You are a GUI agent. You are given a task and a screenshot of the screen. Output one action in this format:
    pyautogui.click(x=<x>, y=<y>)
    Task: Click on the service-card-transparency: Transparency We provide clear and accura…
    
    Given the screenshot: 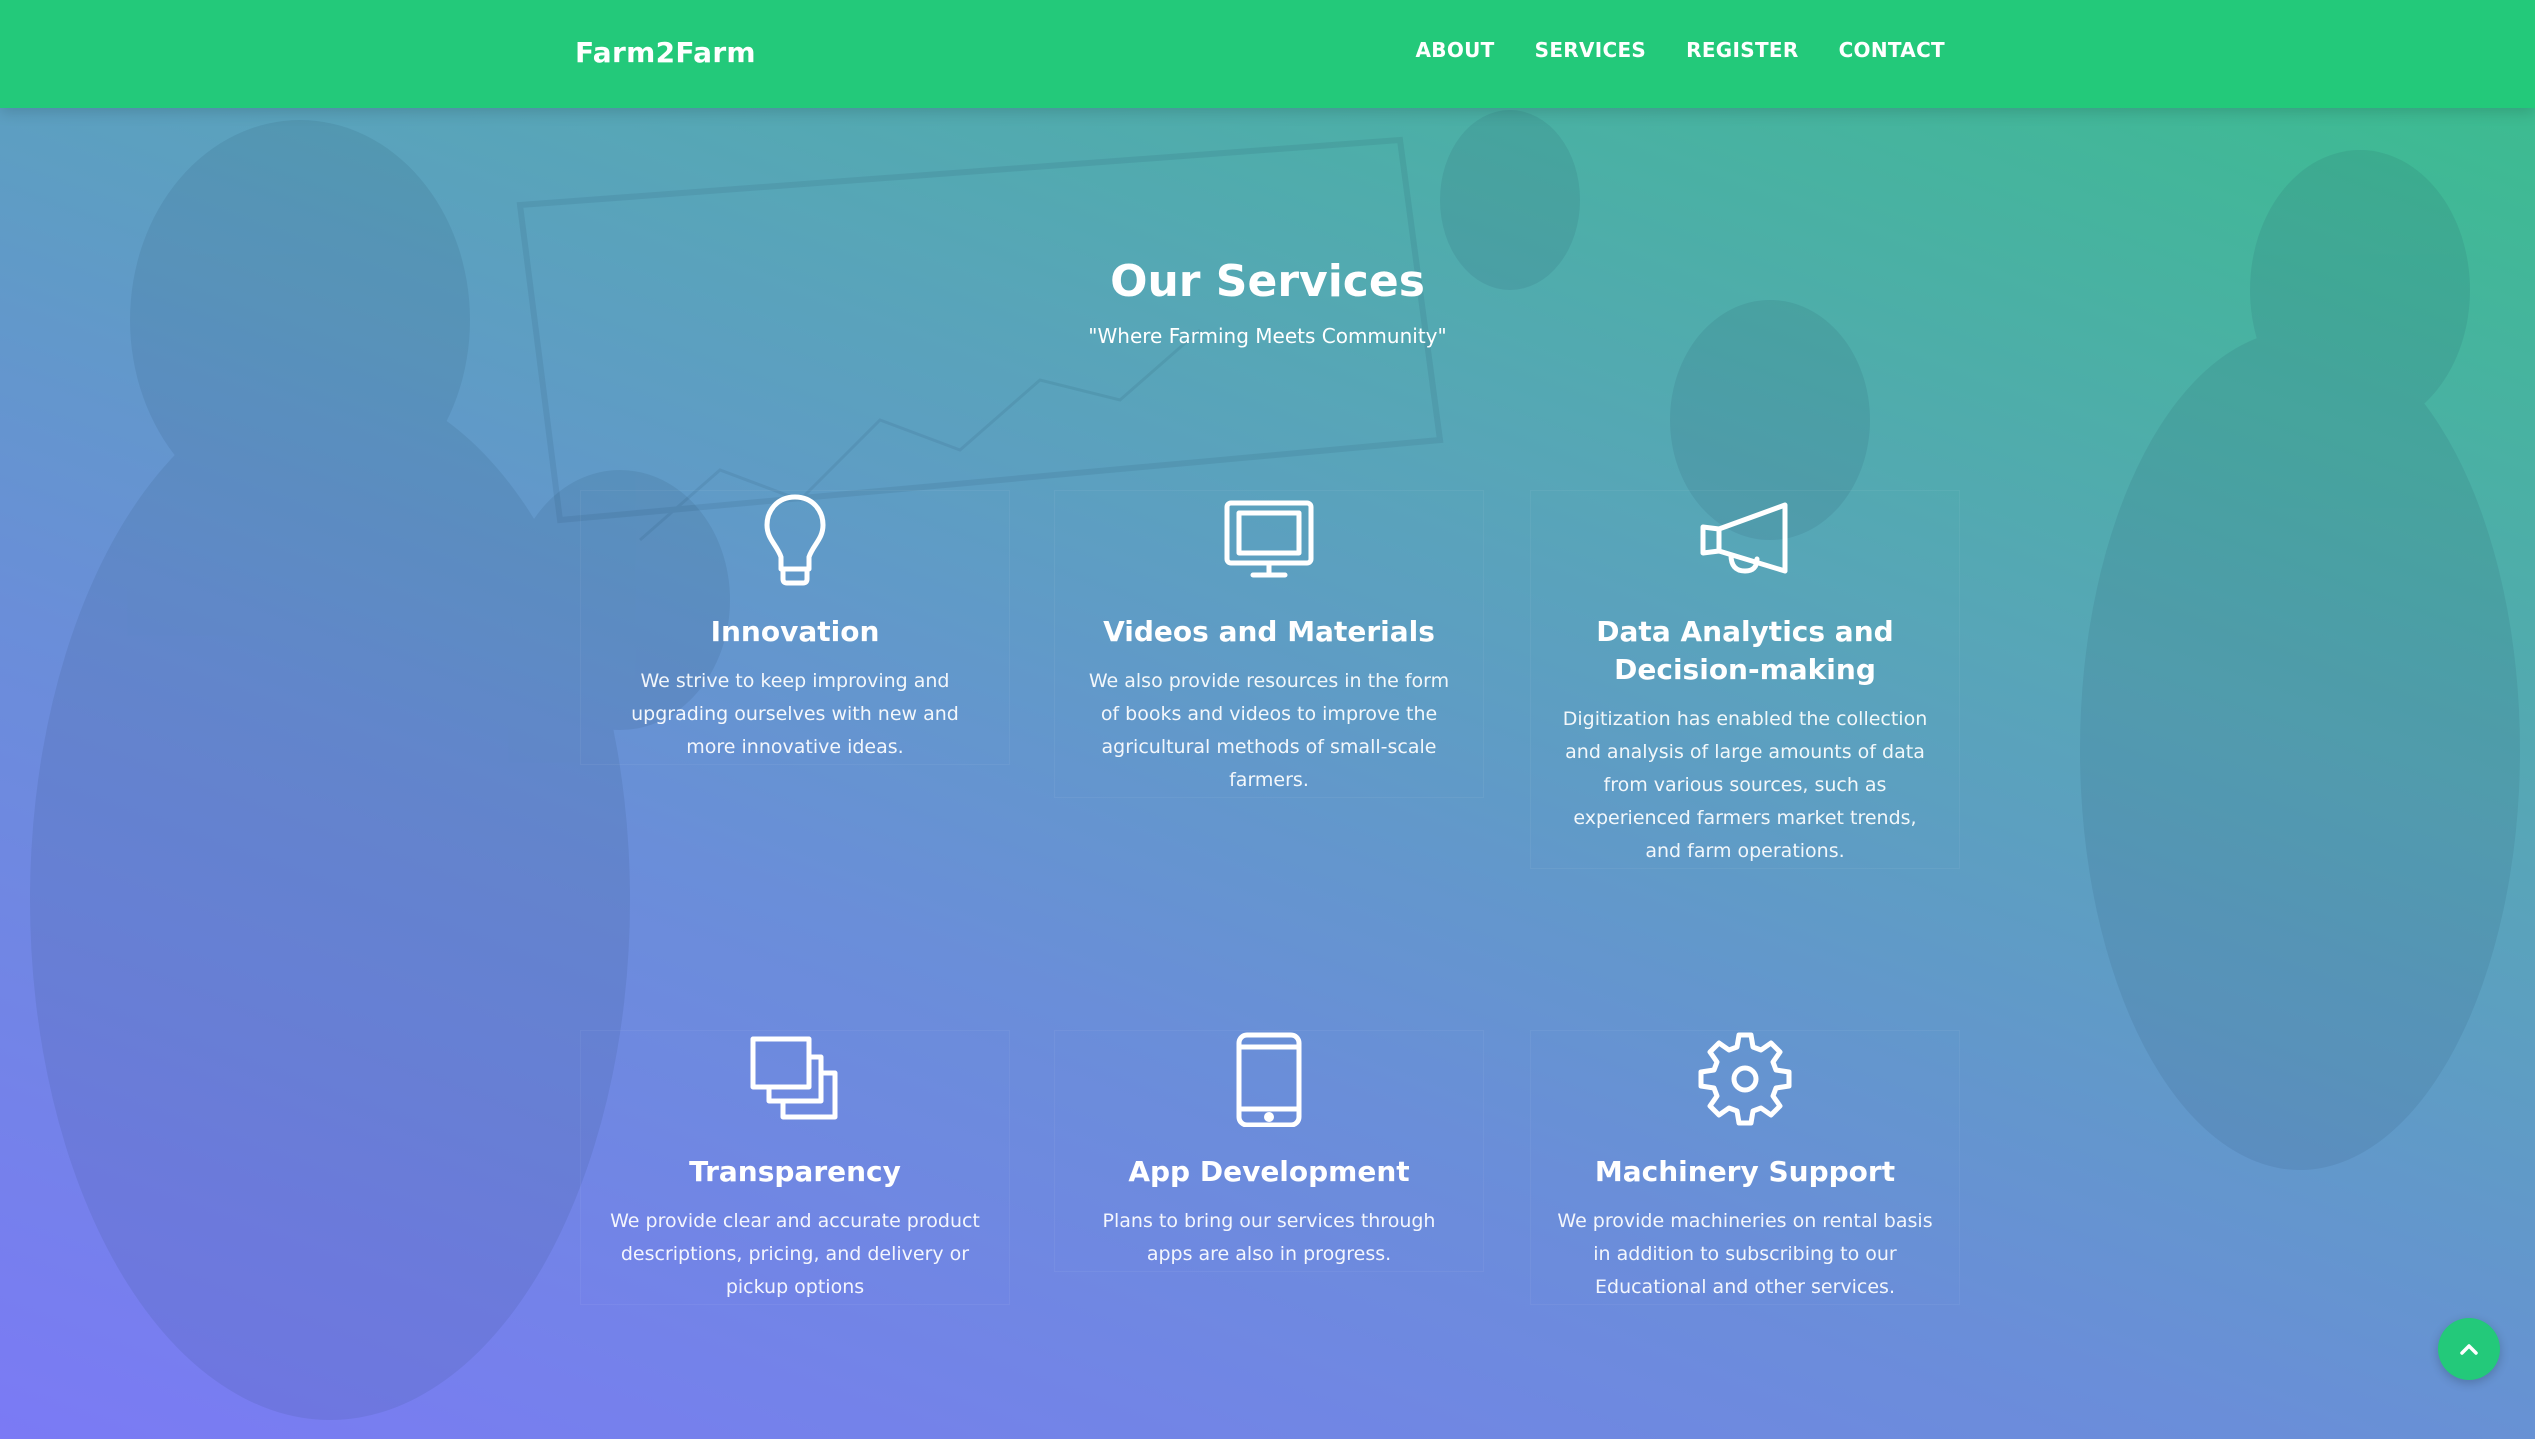 What is the action you would take?
    pyautogui.click(x=795, y=1167)
    